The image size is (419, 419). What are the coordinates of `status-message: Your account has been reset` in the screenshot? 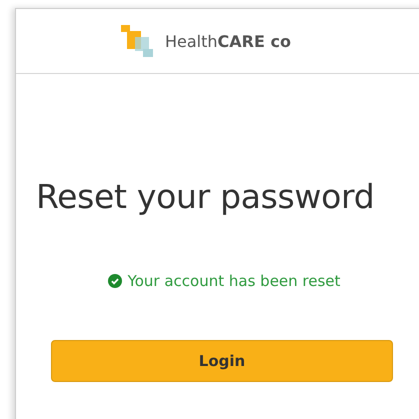 It's located at (234, 281).